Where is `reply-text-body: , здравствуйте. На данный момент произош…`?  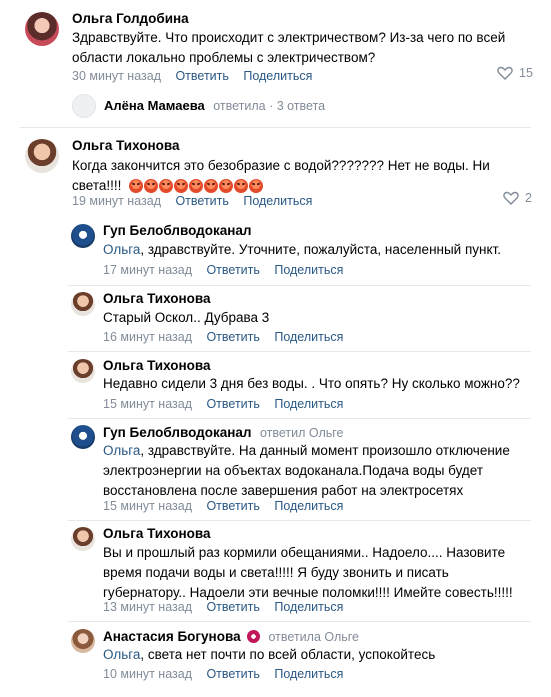
reply-text-body: , здравствуйте. На данный момент произош… is located at coordinates (325, 450).